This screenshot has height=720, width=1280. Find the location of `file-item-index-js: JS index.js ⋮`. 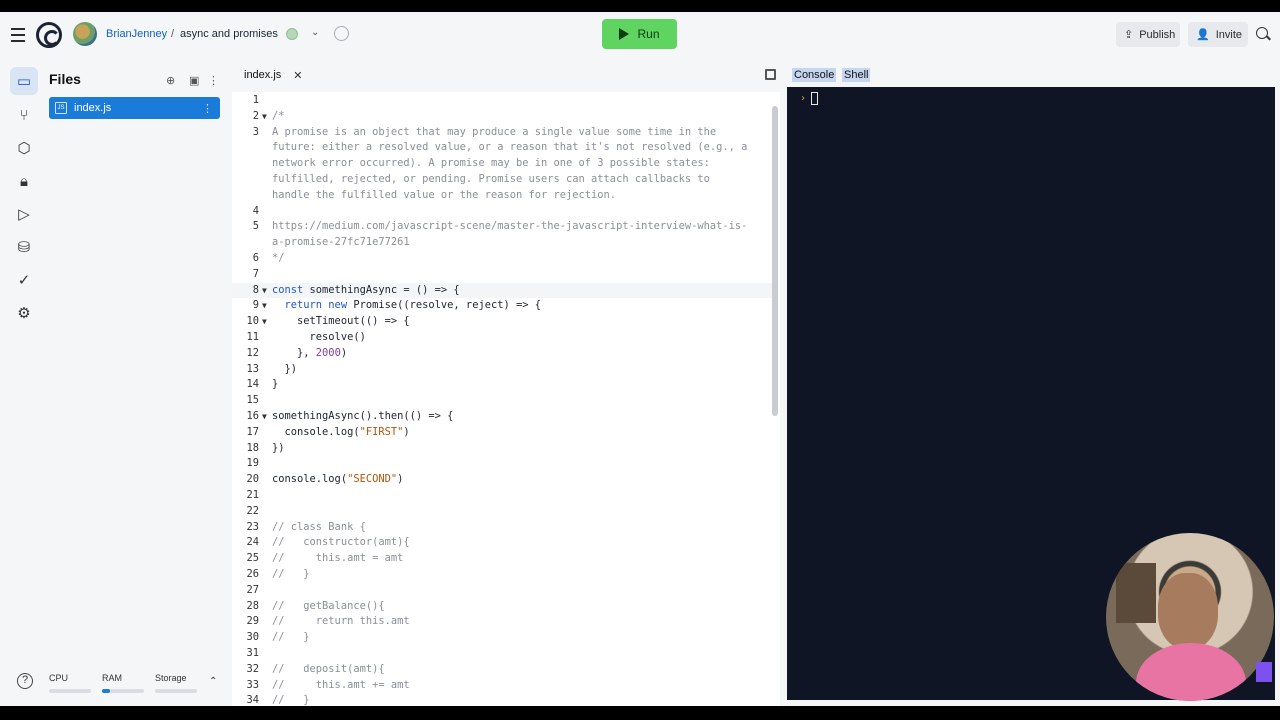

file-item-index-js: JS index.js ⋮ is located at coordinates (134, 108).